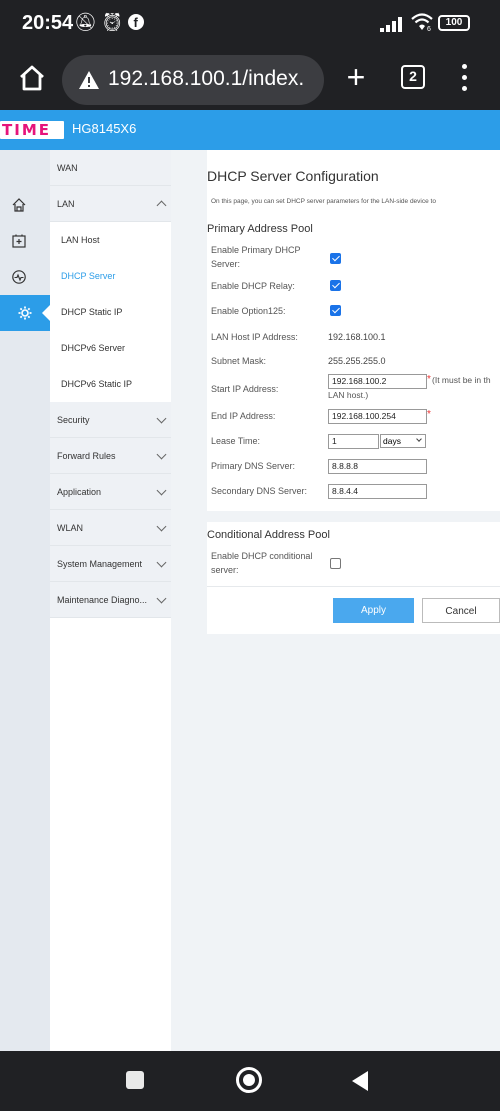 Image resolution: width=500 pixels, height=1111 pixels. I want to click on label-enable-dhcp-relay: Enable DHCP Relay:, so click(253, 286).